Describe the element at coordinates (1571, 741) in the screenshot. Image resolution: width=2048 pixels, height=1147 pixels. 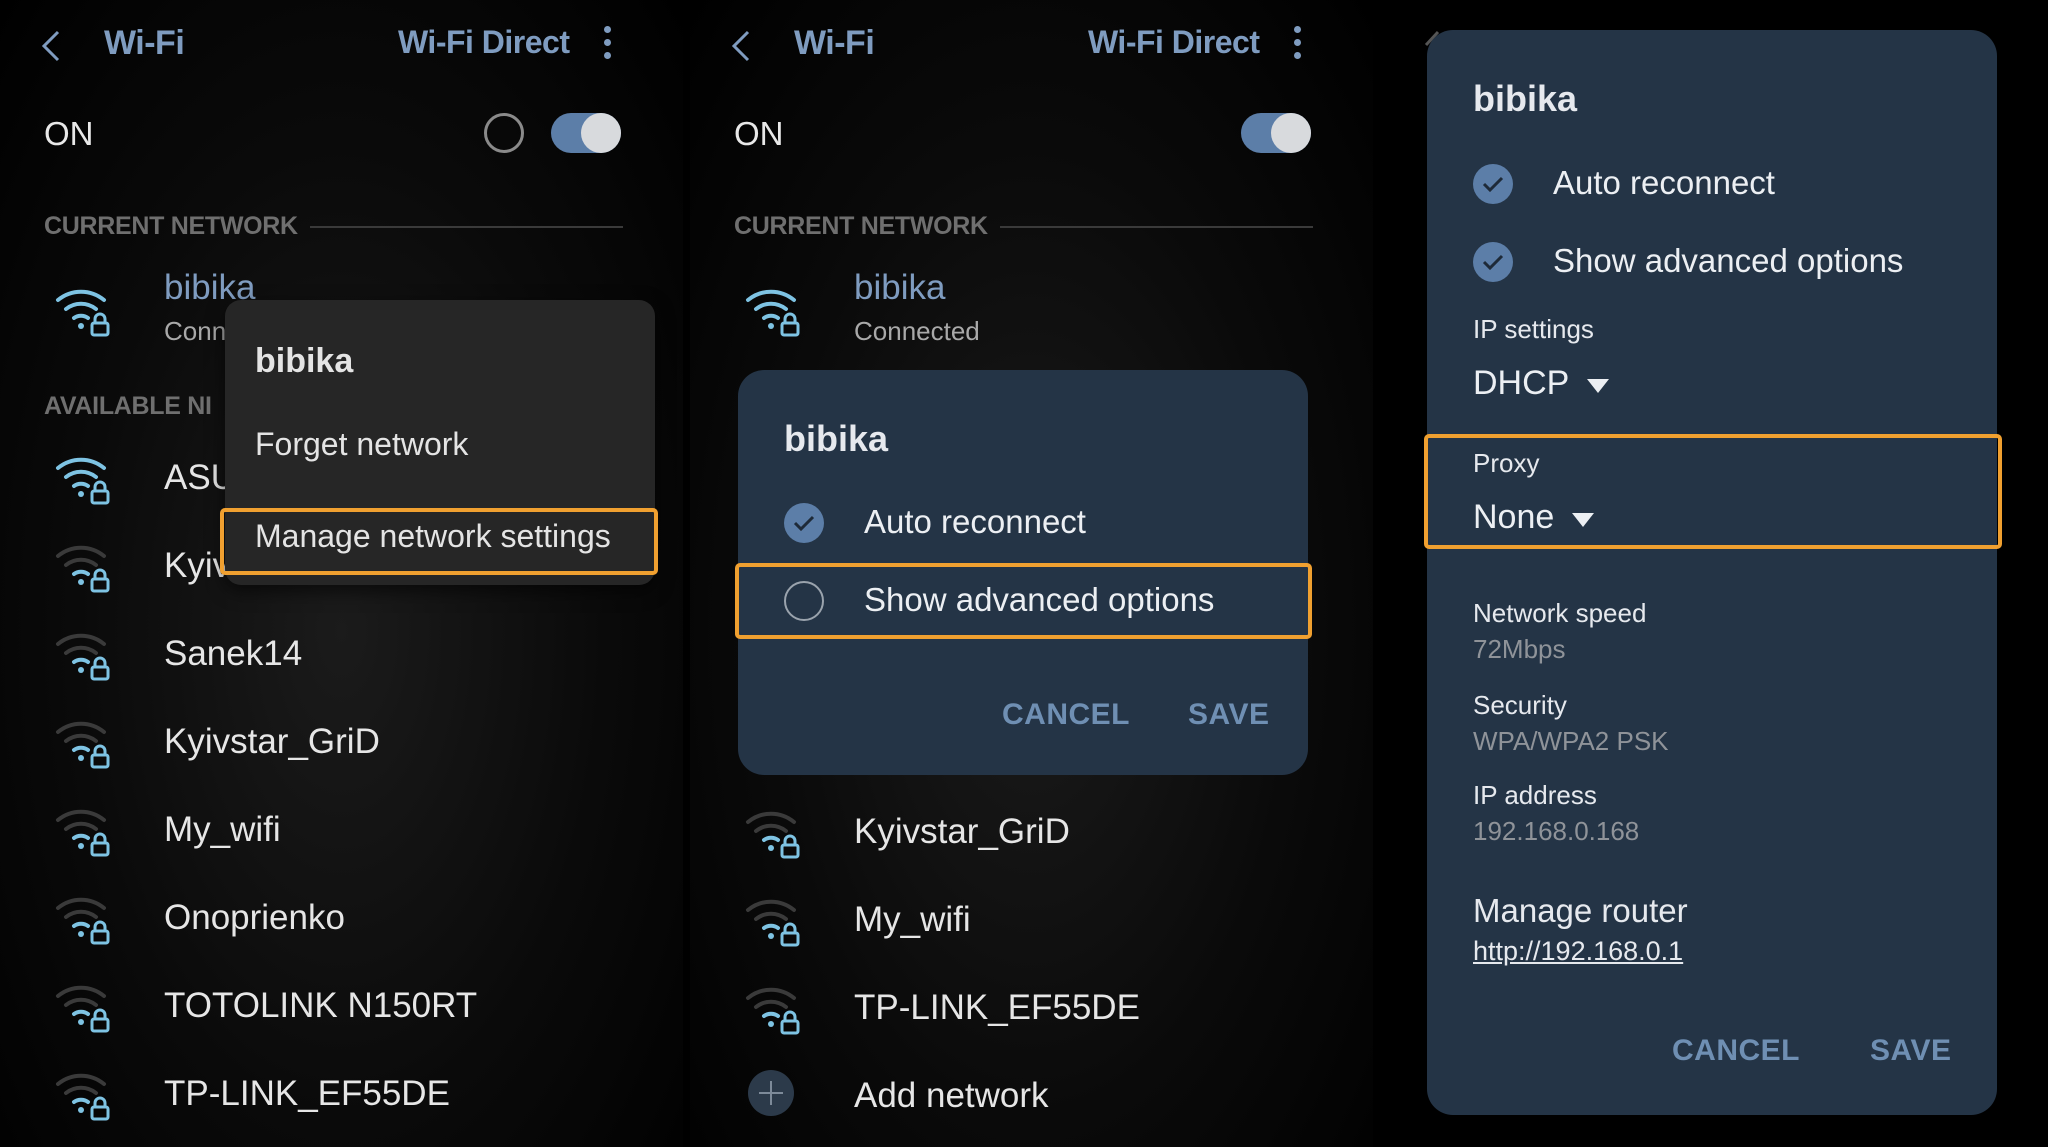
I see `security-value: WPA/WPA2 PSK` at that location.